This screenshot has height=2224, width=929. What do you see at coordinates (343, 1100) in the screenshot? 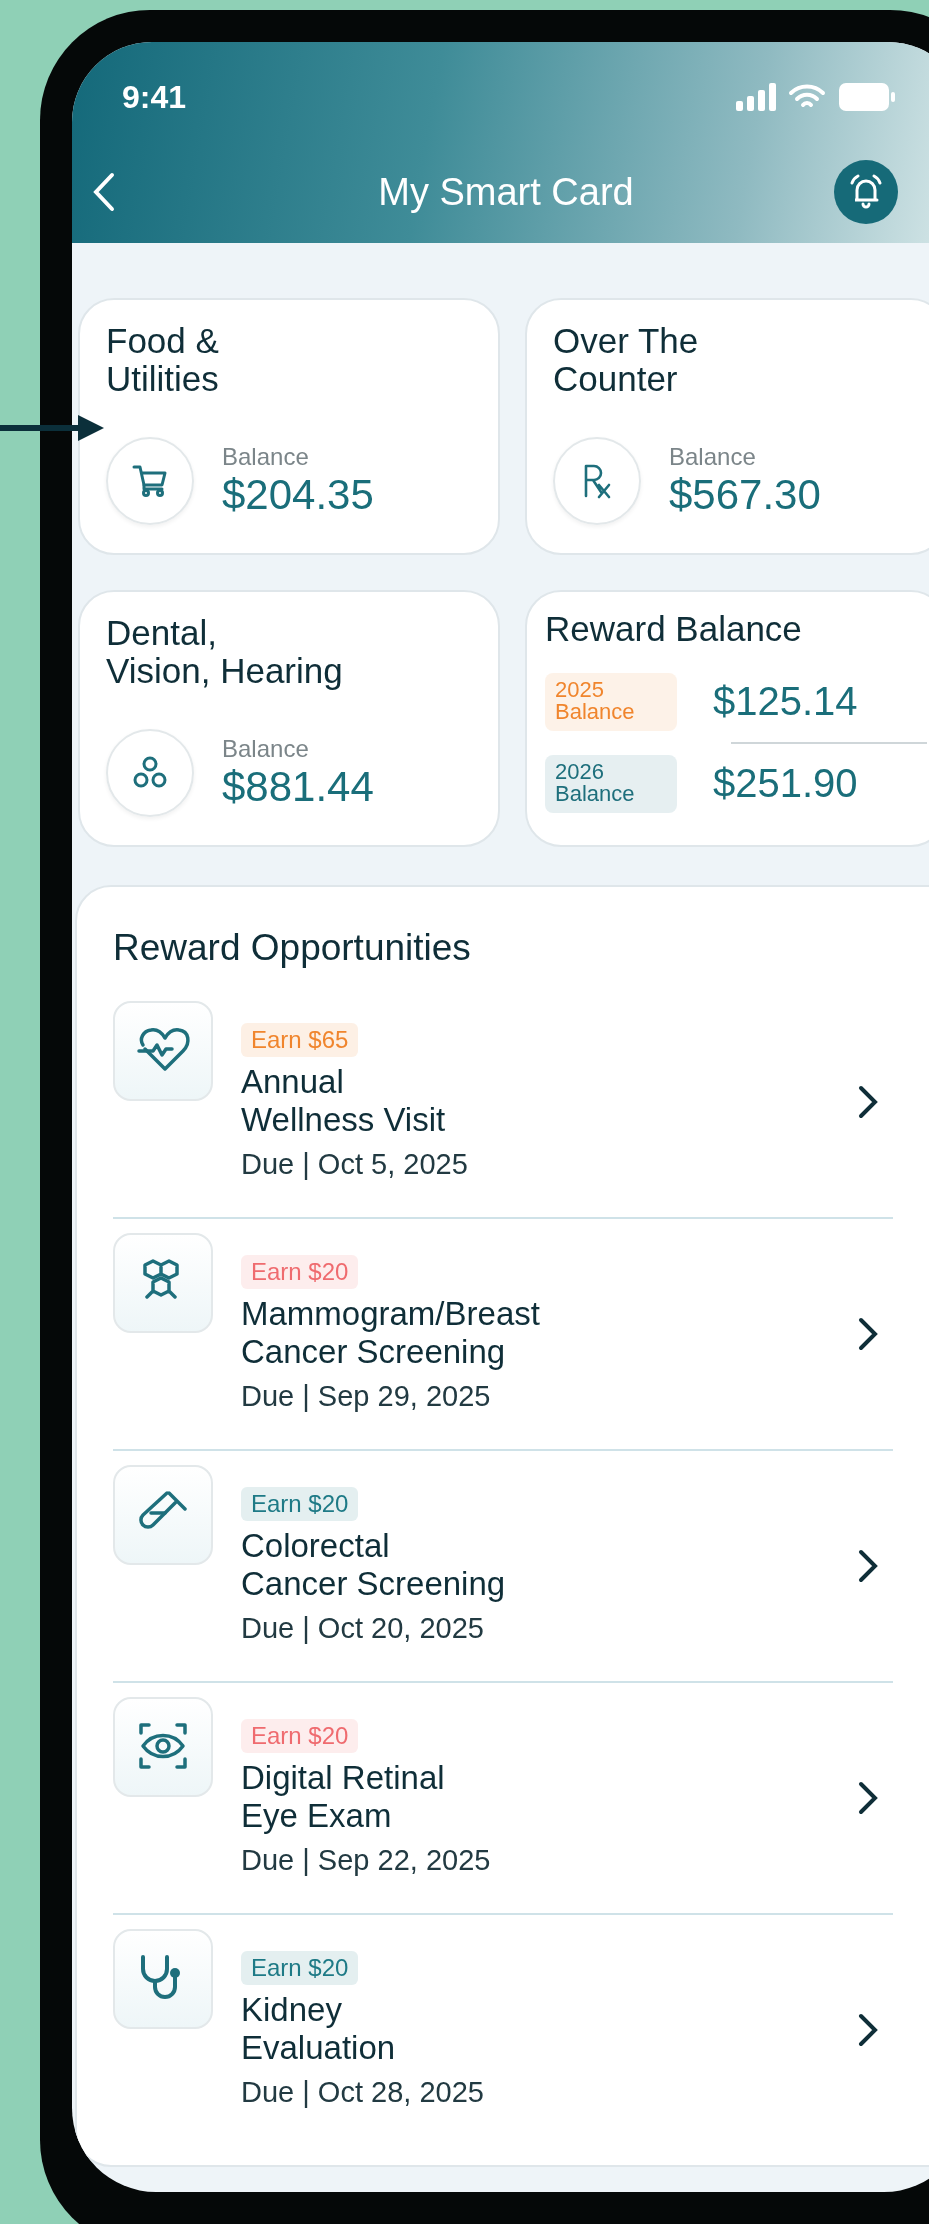
I see `opportunity-title: Annual Wellness Visit` at bounding box center [343, 1100].